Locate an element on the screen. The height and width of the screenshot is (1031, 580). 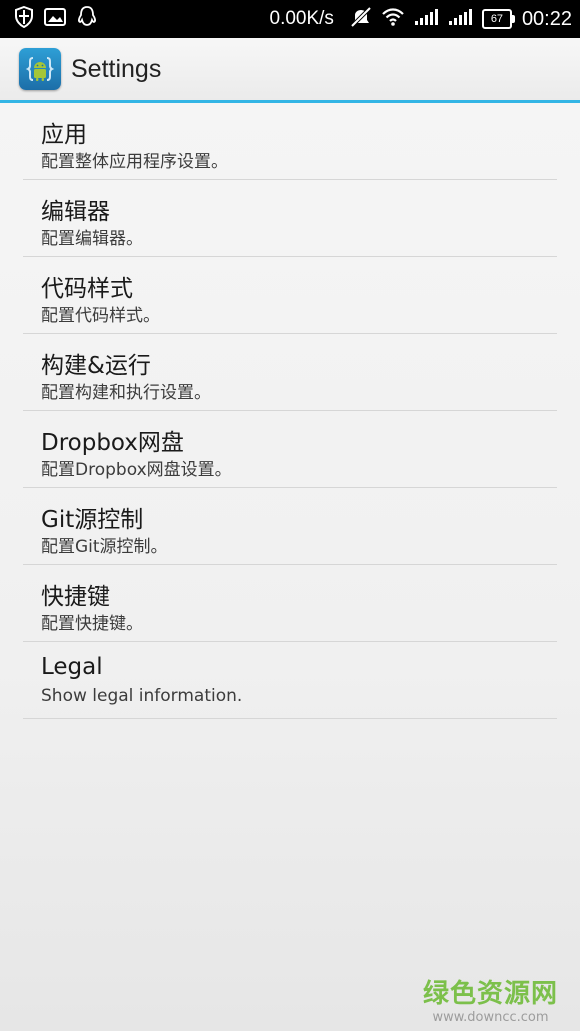
watermark: 绿色资源网 www.downcc.com is located at coordinates (490, 999).